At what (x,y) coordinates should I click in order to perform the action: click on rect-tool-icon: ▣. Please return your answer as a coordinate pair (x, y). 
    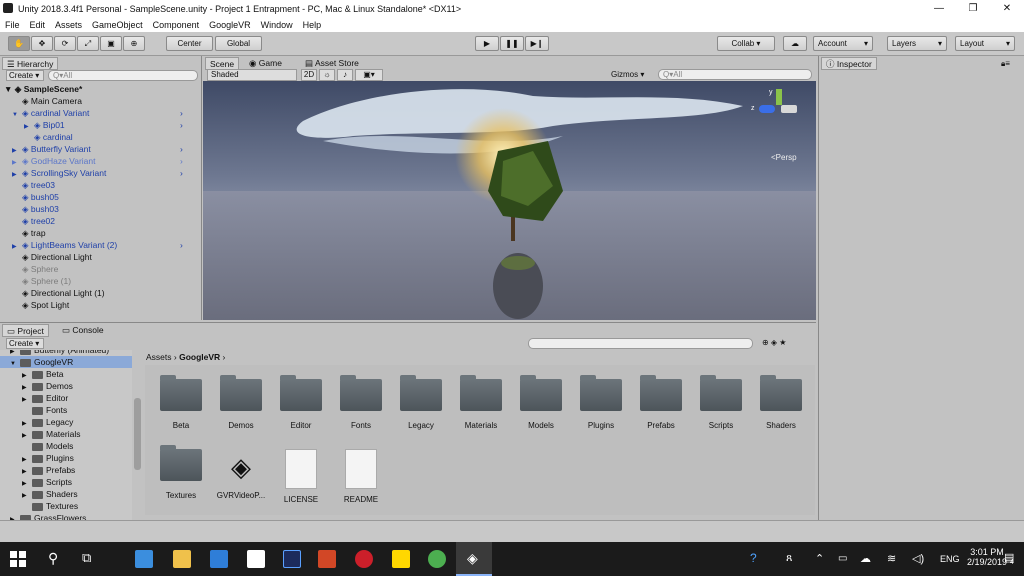
    Looking at the image, I should click on (111, 43).